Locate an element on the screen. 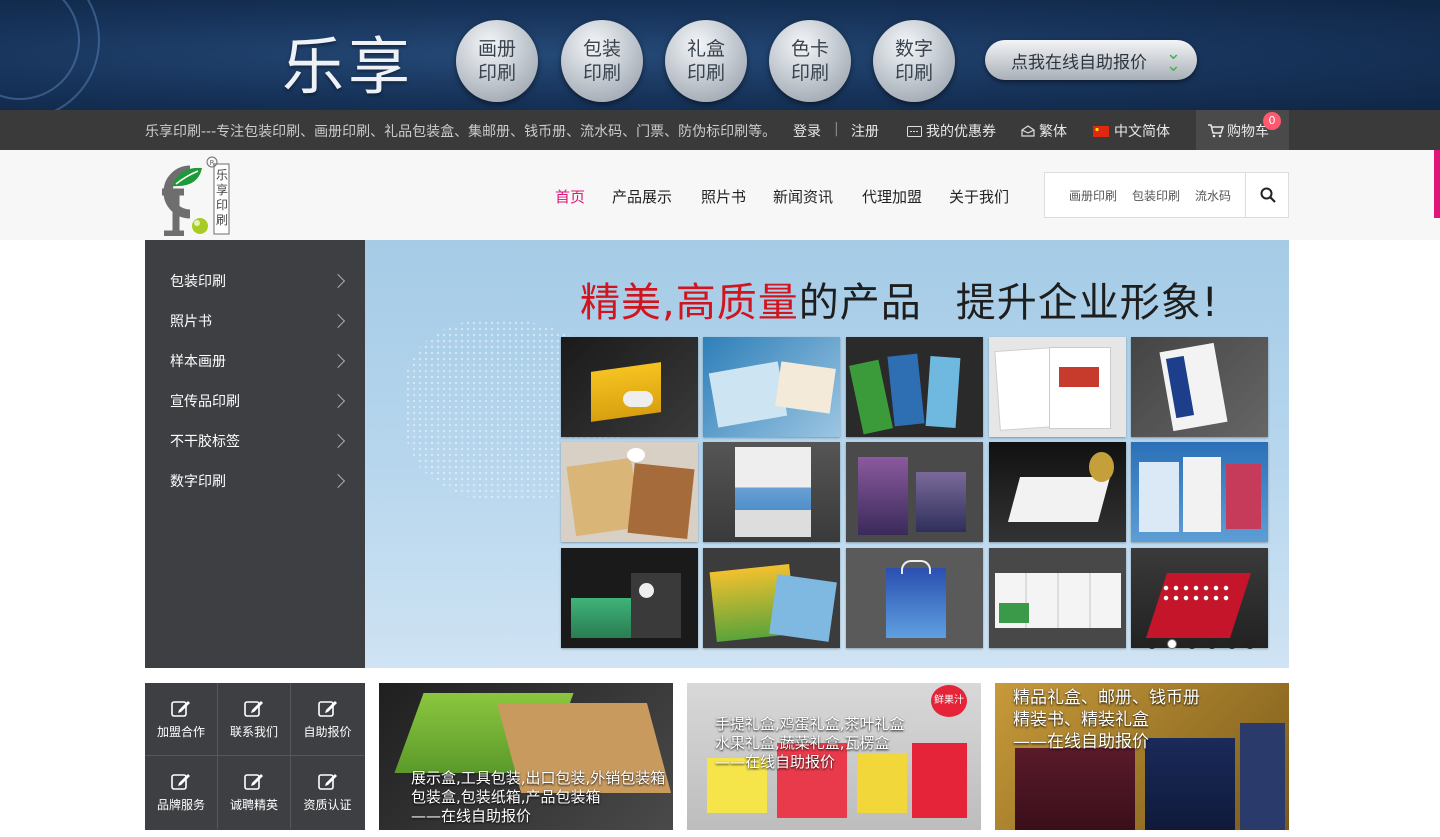 This screenshot has height=837, width=1440. simplified-chinese-link: 中文简体 is located at coordinates (1131, 131).